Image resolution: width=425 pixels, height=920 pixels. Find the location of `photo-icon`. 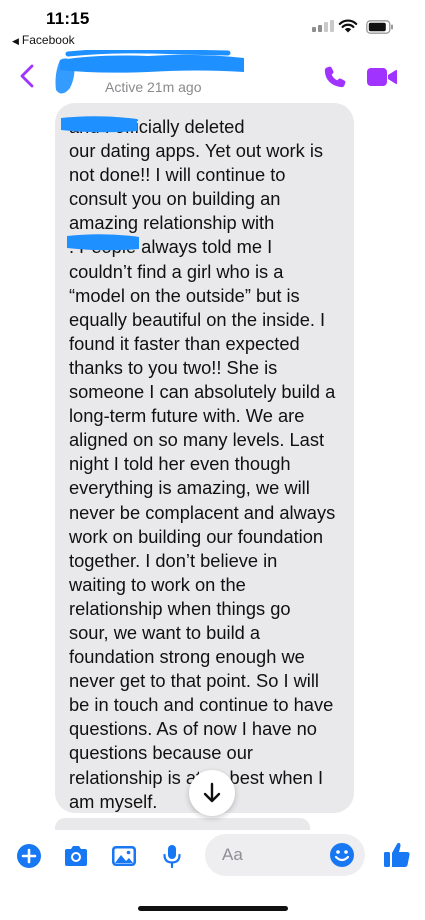

photo-icon is located at coordinates (124, 856).